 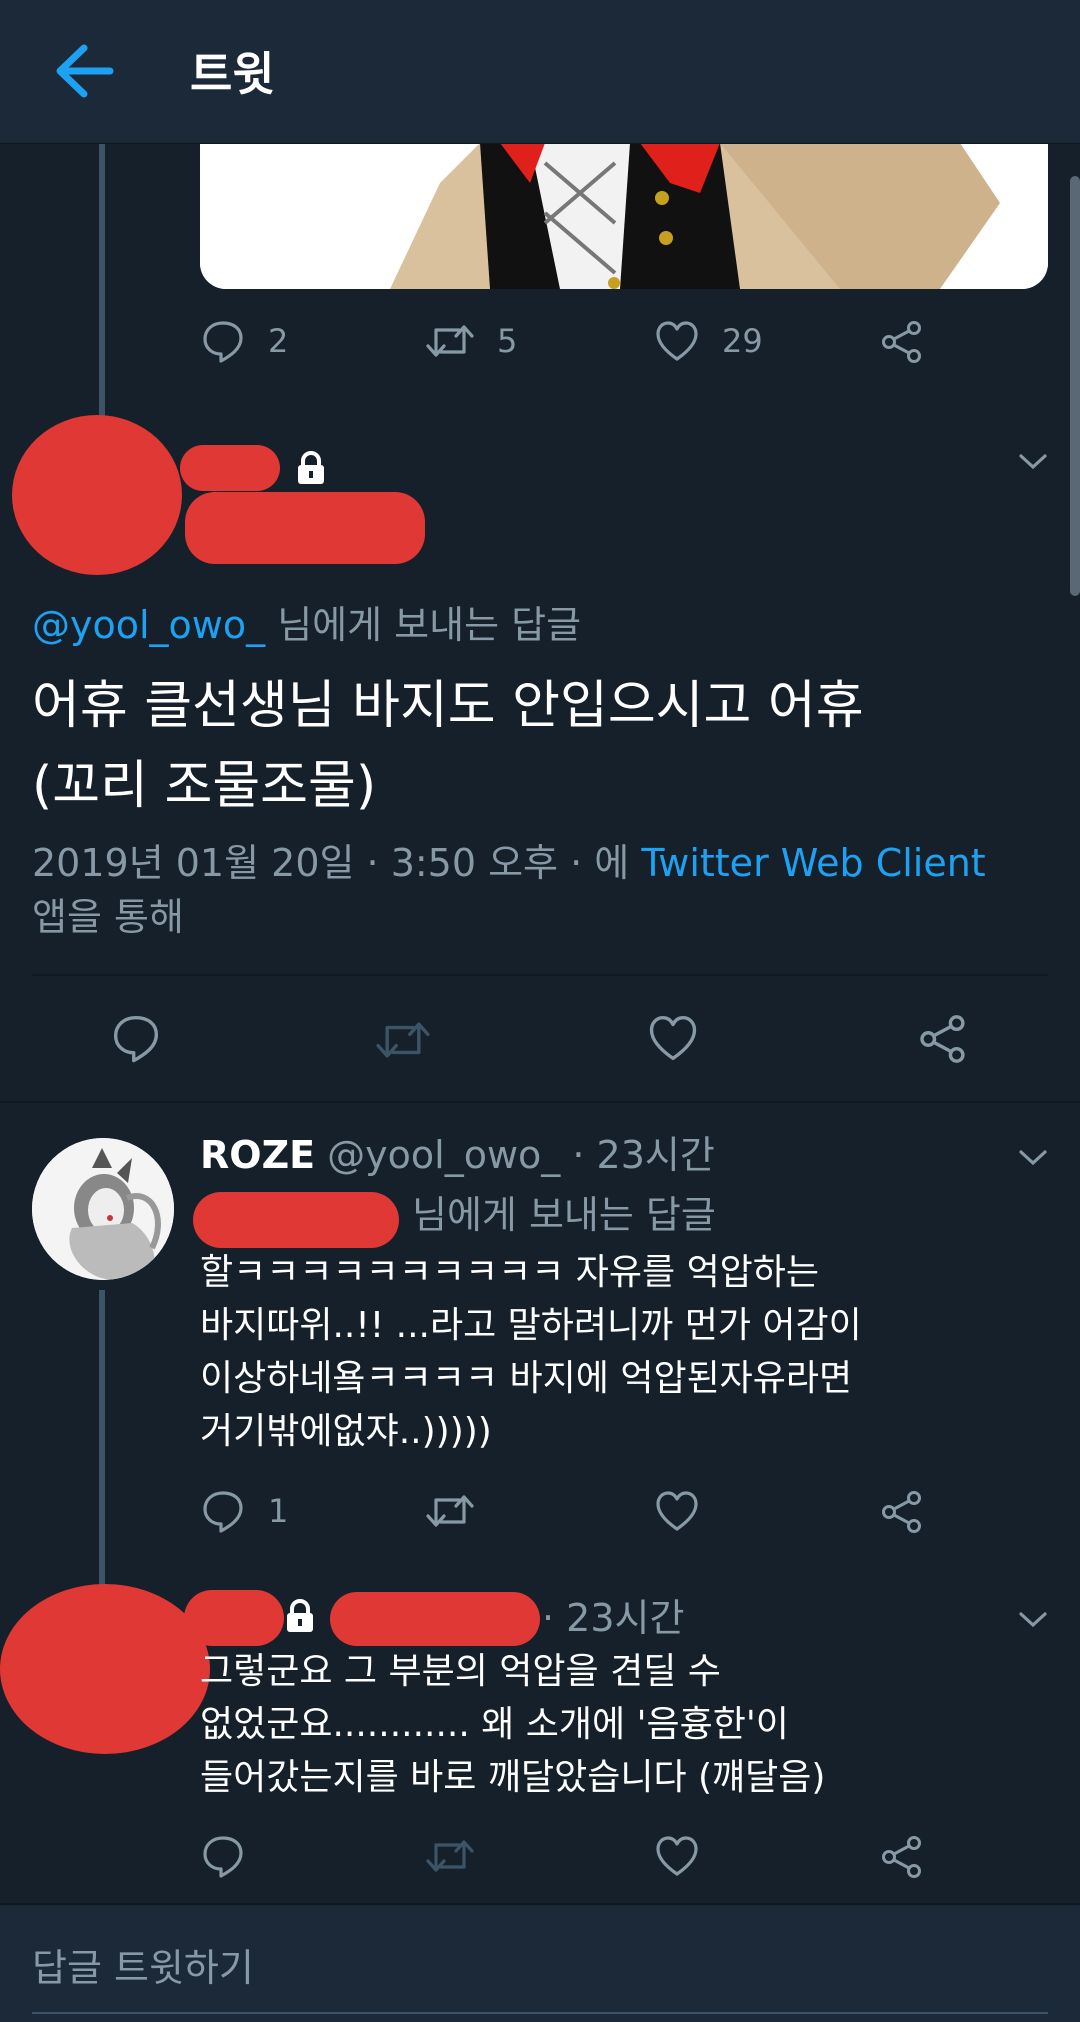 What do you see at coordinates (460, 1671) in the screenshot?
I see `reply-text-line: 그렇군요 그 부분의 억압을 견딜 수` at bounding box center [460, 1671].